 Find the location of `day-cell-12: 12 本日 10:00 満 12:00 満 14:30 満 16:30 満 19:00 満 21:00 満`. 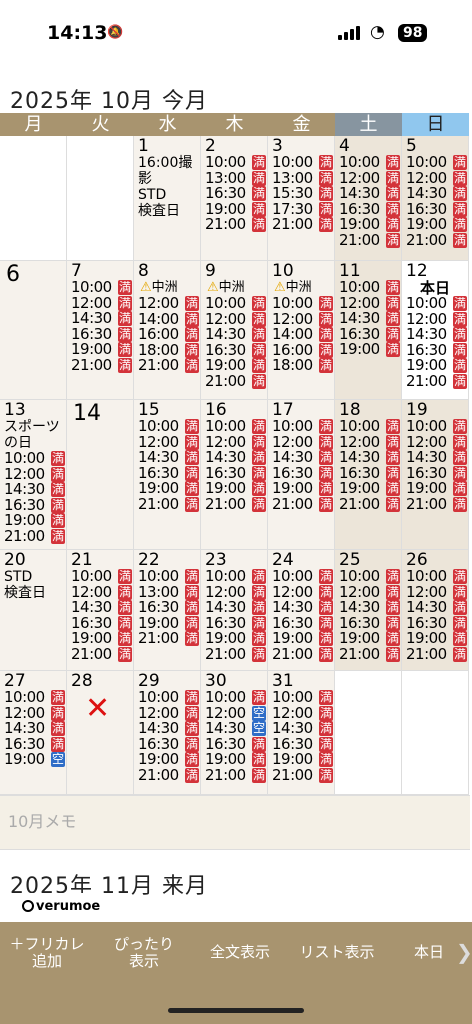

day-cell-12: 12 本日 10:00 満 12:00 満 14:30 満 16:30 満 19:00 満 21:00 満 is located at coordinates (435, 330).